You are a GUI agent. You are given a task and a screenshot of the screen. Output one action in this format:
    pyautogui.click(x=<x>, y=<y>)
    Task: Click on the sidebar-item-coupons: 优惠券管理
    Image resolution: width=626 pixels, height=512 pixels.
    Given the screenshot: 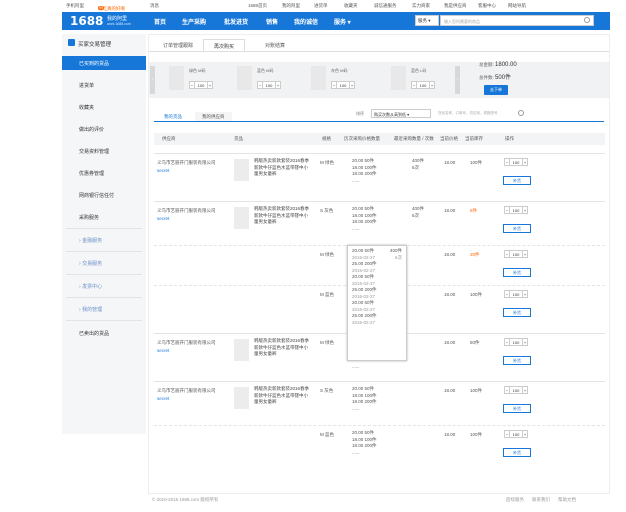 What is the action you would take?
    pyautogui.click(x=104, y=173)
    